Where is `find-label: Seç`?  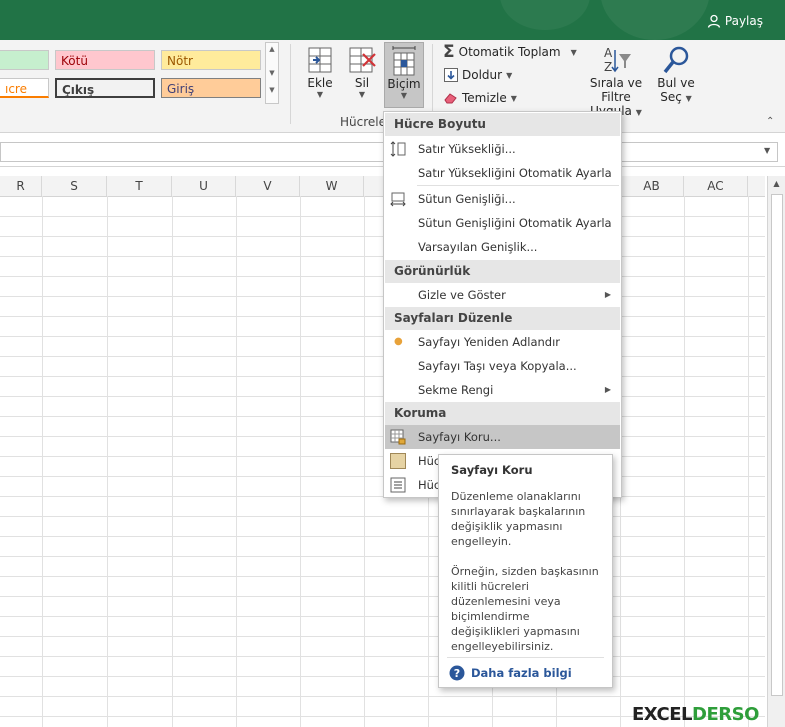
find-label: Seç is located at coordinates (671, 97).